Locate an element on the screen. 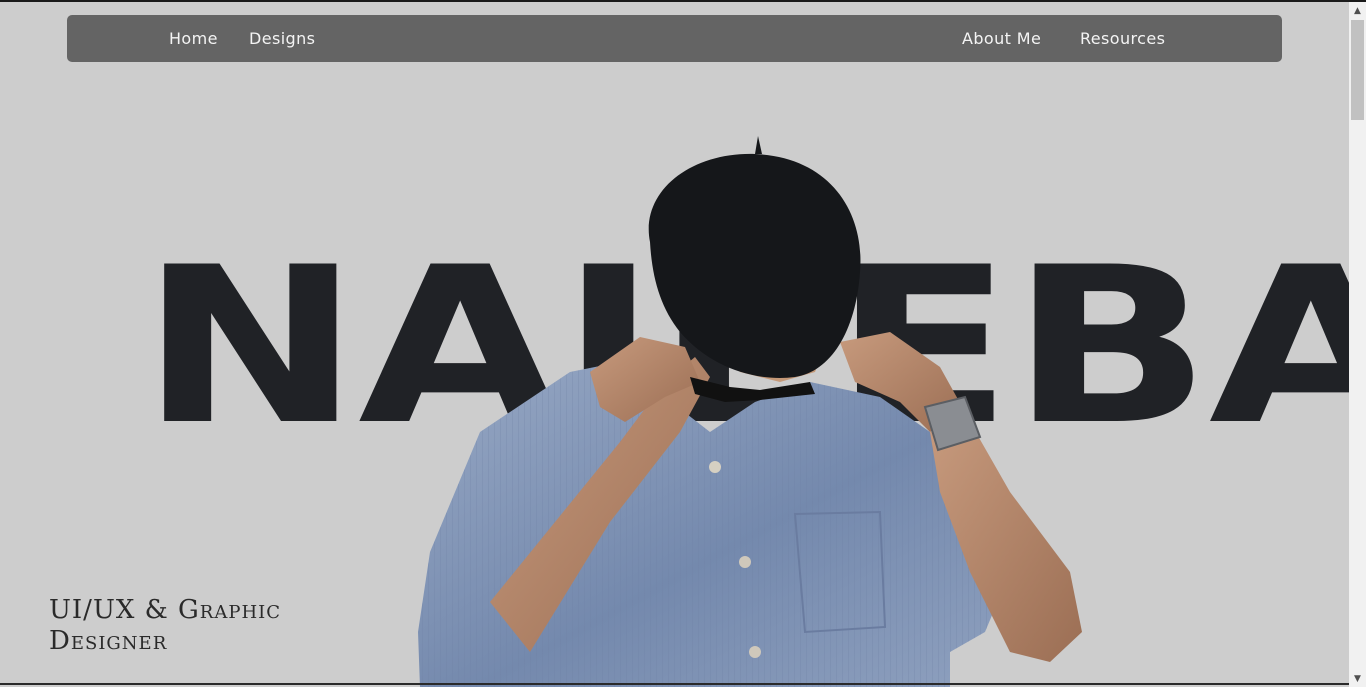 The height and width of the screenshot is (687, 1366). subtitle-line-2: Designer is located at coordinates (108, 641).